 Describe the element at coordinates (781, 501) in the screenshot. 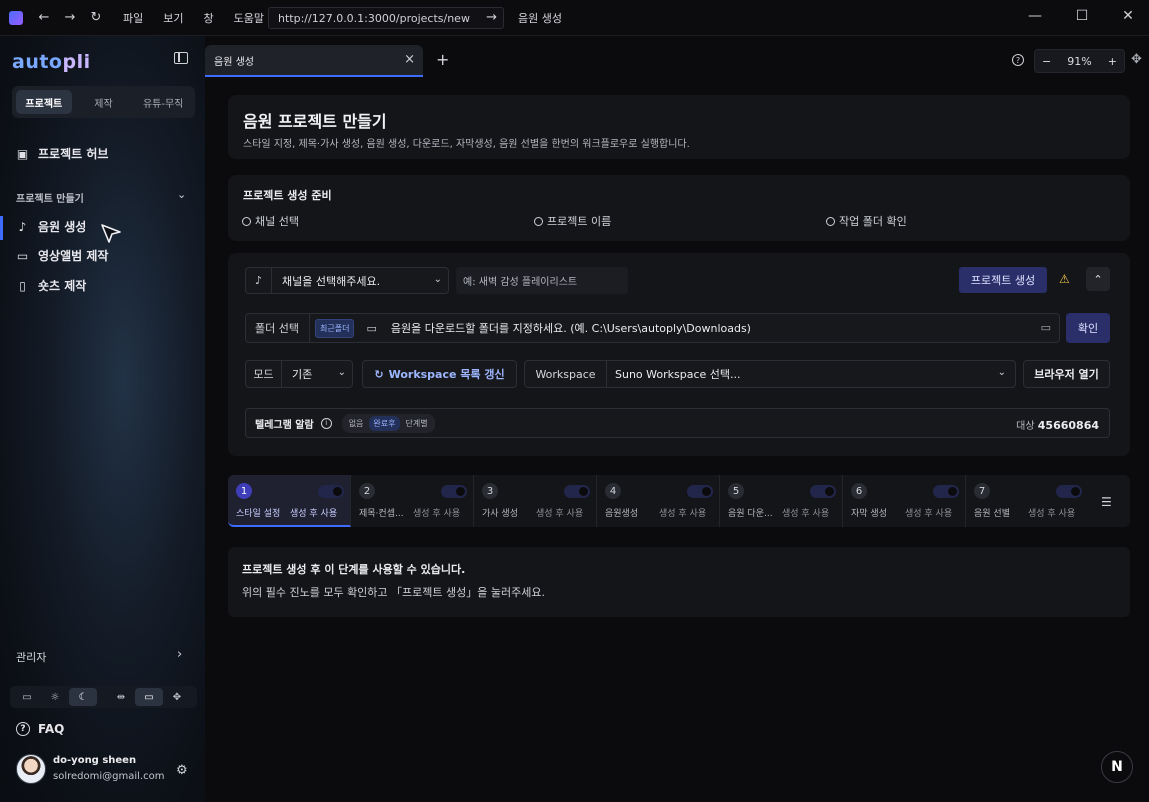

I see `step-5: 5 음원 다운... 생성 후 사용` at that location.